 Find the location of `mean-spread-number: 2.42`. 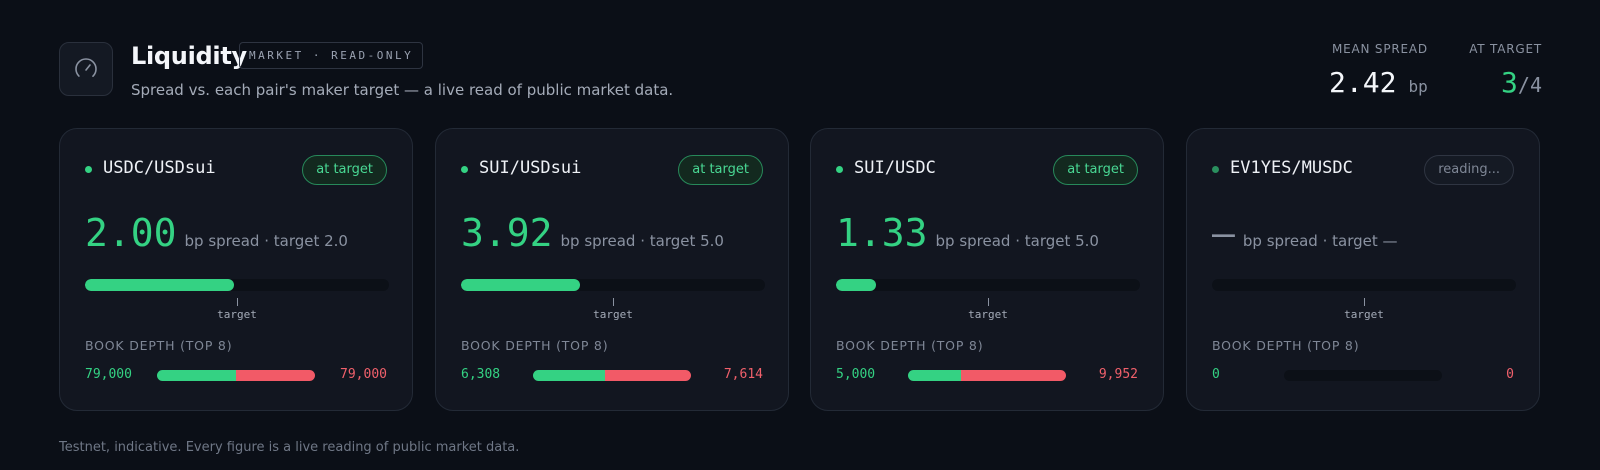

mean-spread-number: 2.42 is located at coordinates (1363, 82).